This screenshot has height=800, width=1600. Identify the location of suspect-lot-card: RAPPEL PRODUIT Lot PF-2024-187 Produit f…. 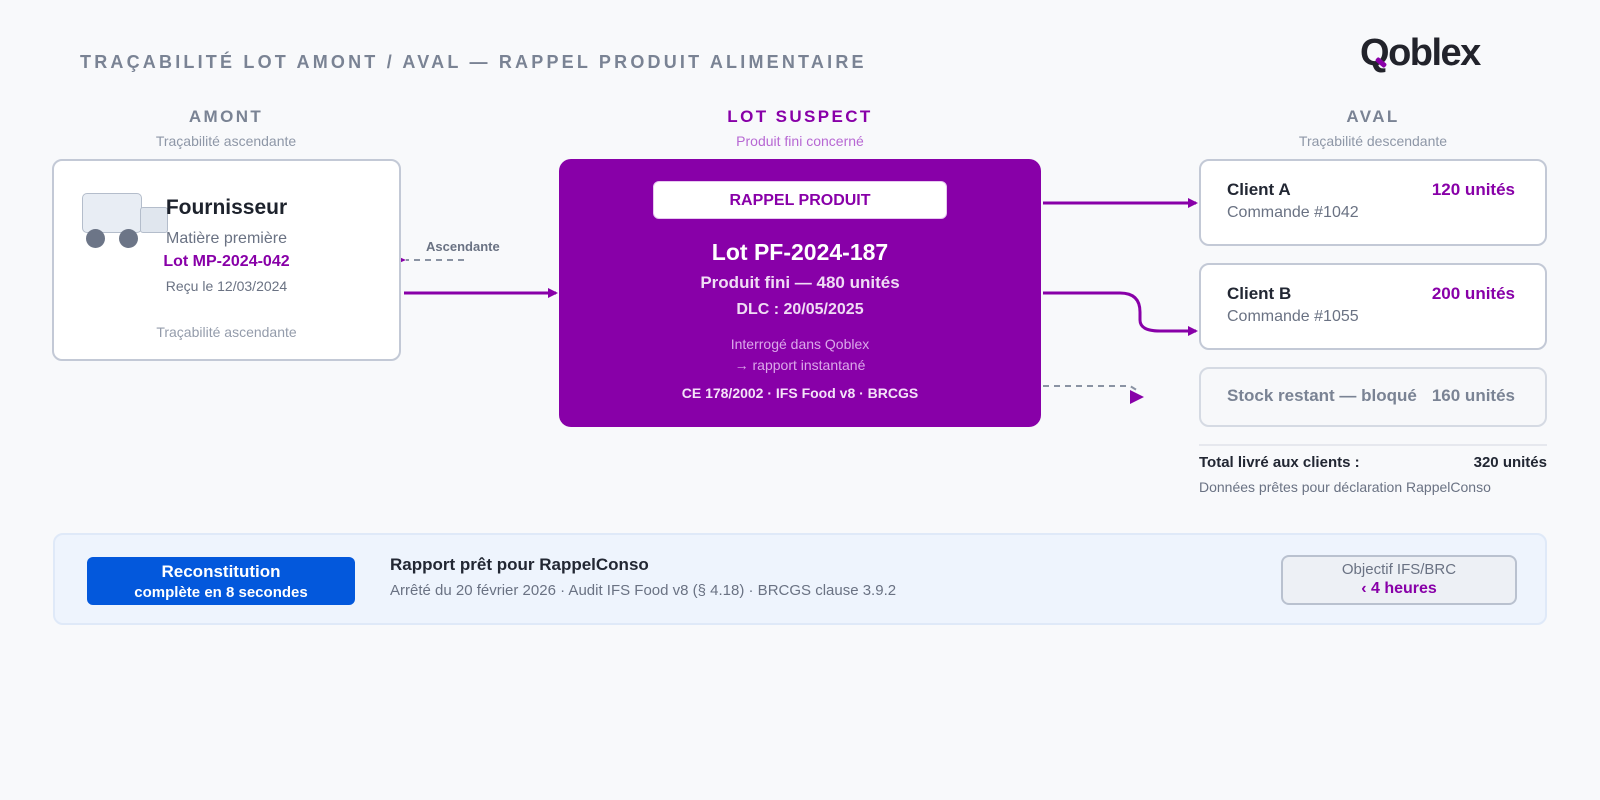
(800, 293).